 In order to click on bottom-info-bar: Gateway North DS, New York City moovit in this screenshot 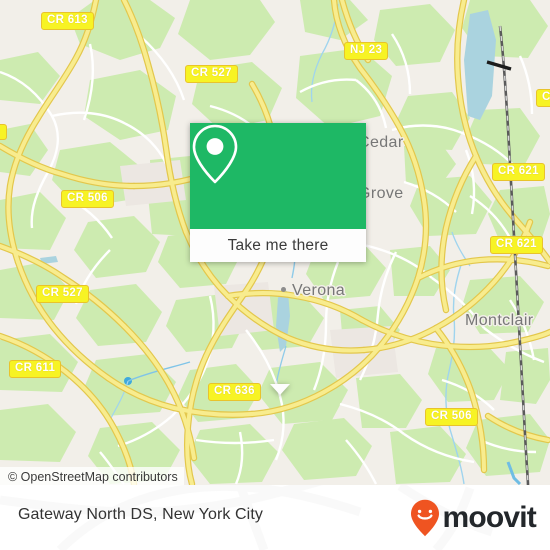, I will do `click(275, 517)`.